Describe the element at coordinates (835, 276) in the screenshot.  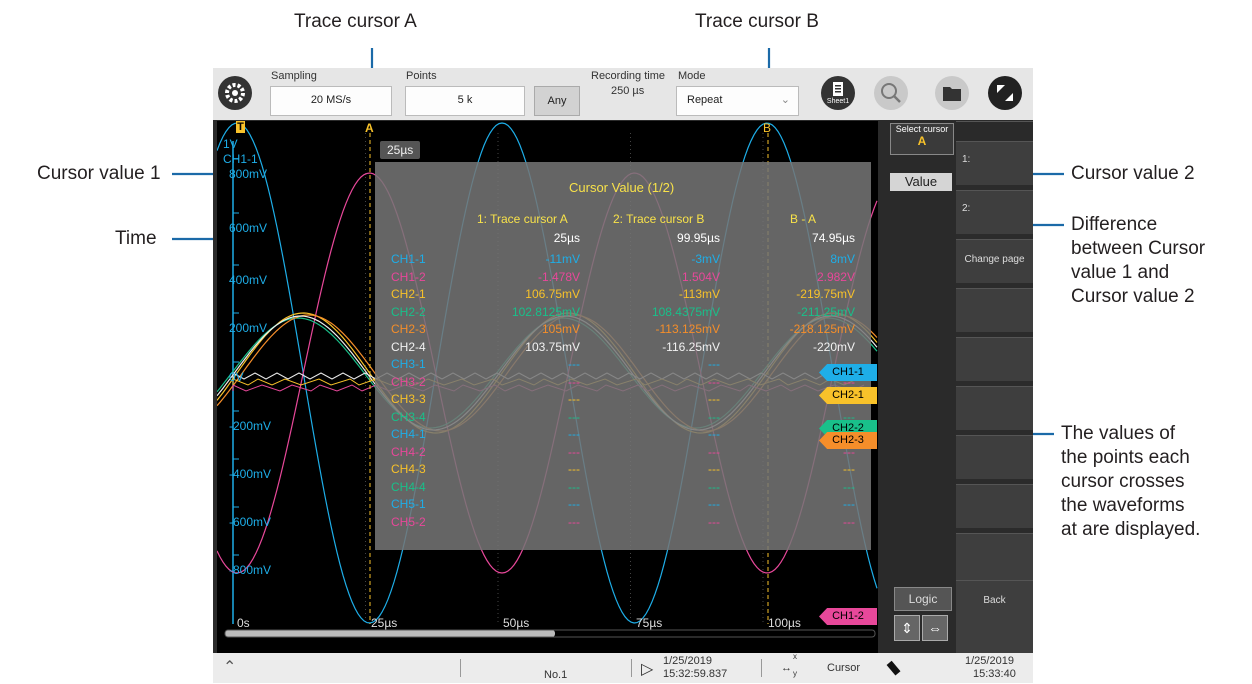
I see `row-value-diff: 2.982V` at that location.